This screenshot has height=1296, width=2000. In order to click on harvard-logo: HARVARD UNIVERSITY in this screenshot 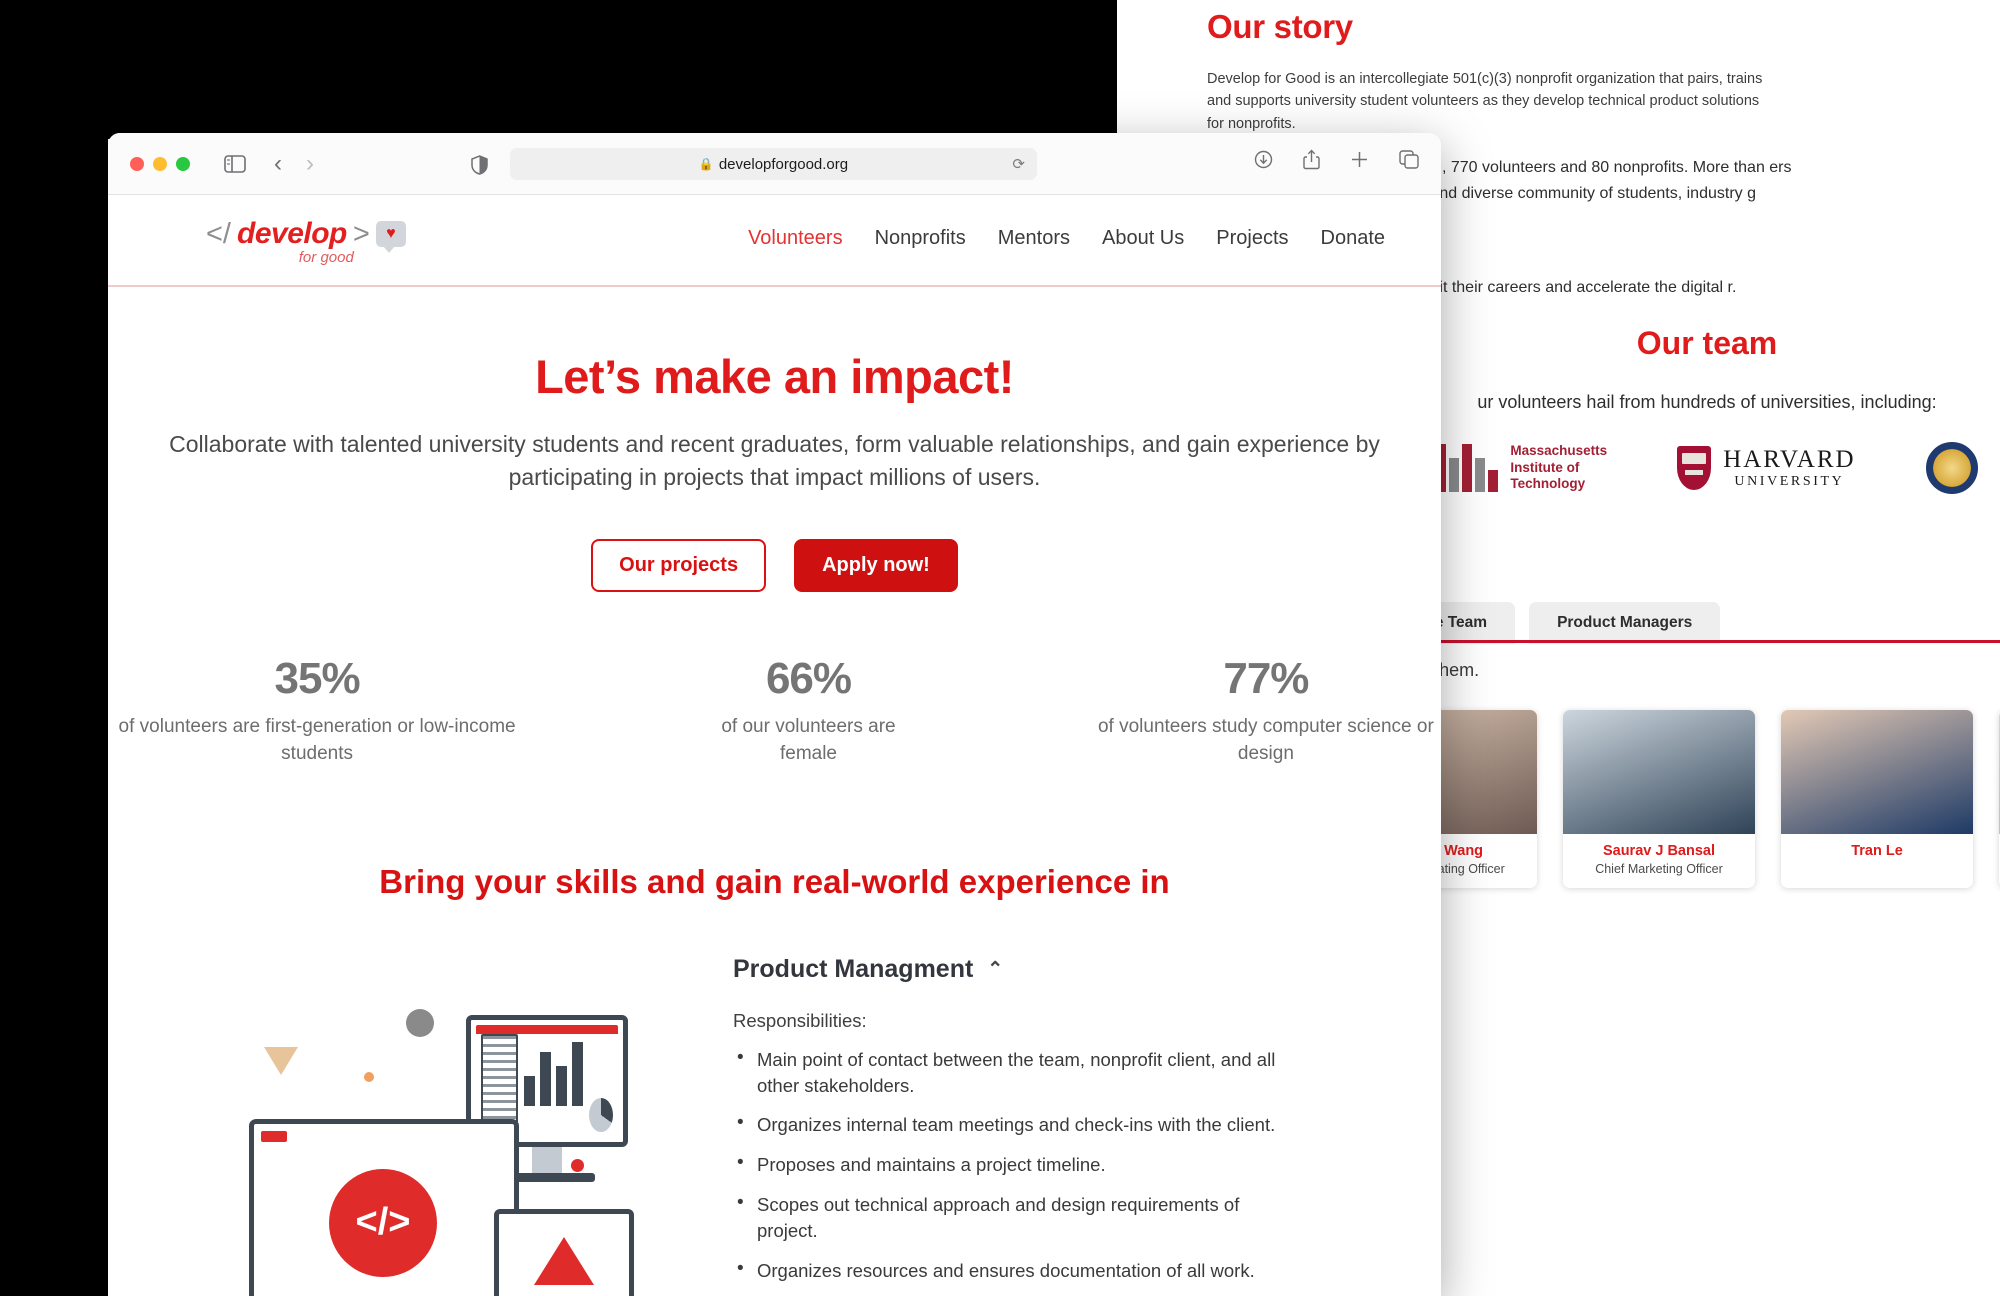, I will do `click(1766, 468)`.